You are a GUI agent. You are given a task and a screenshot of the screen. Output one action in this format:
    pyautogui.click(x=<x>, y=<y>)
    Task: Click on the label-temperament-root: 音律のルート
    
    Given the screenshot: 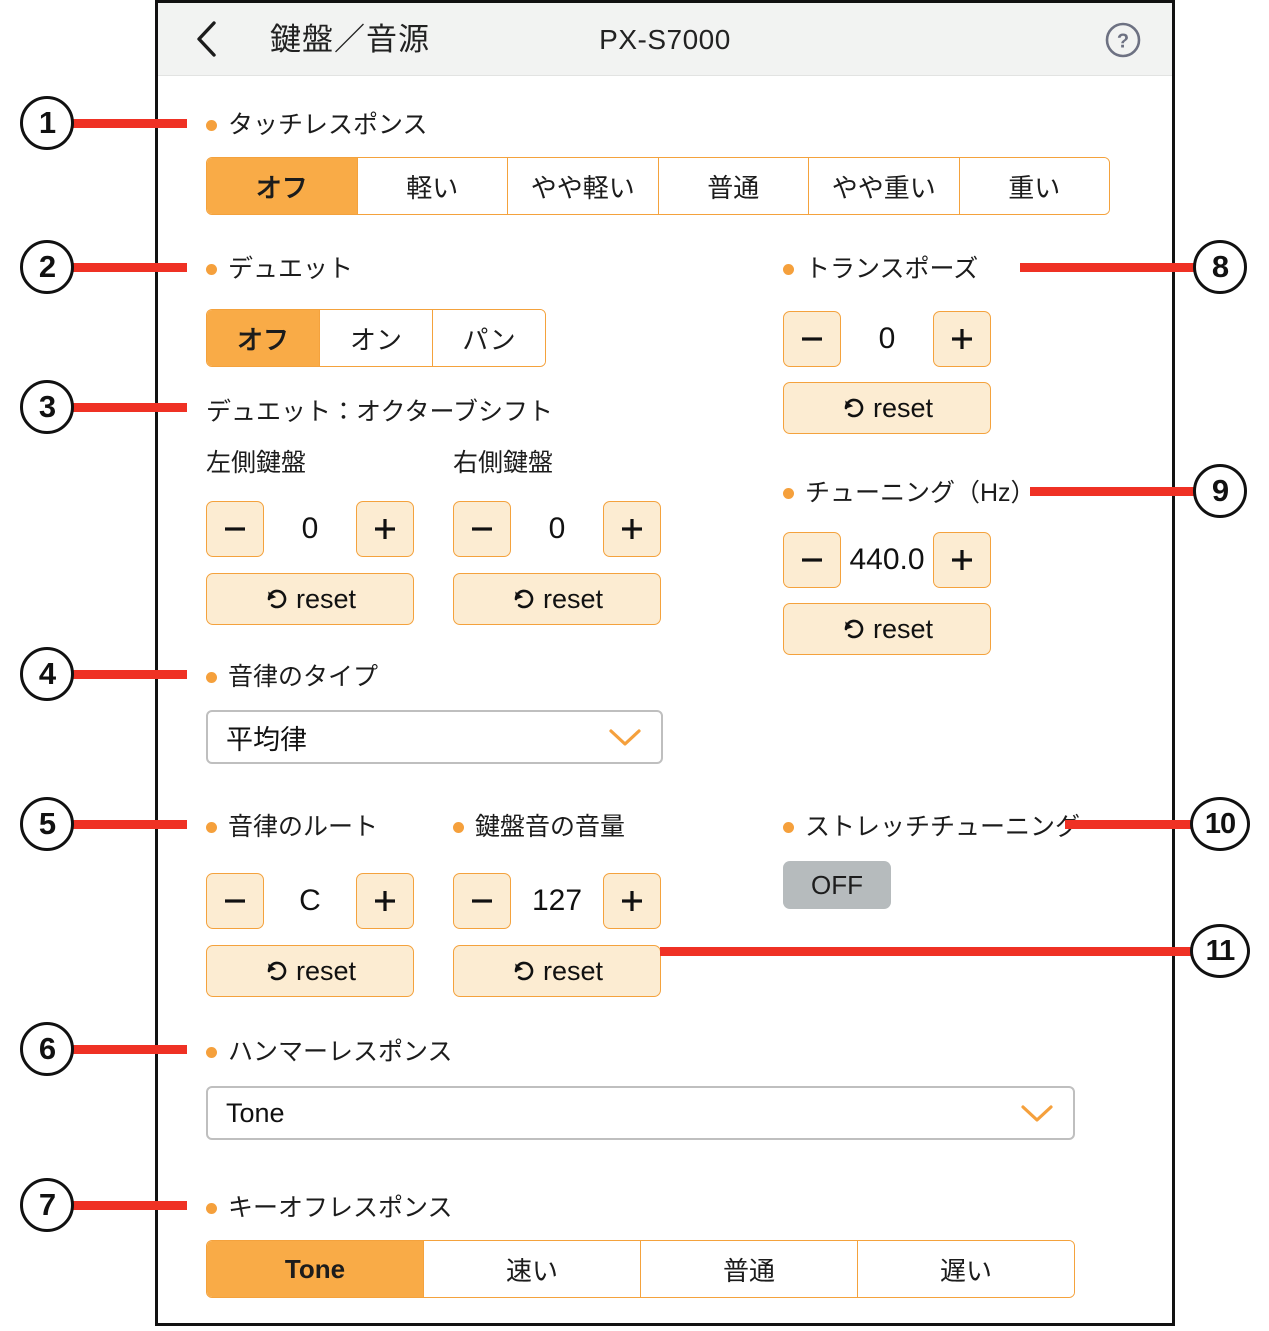 What is the action you would take?
    pyautogui.click(x=292, y=827)
    